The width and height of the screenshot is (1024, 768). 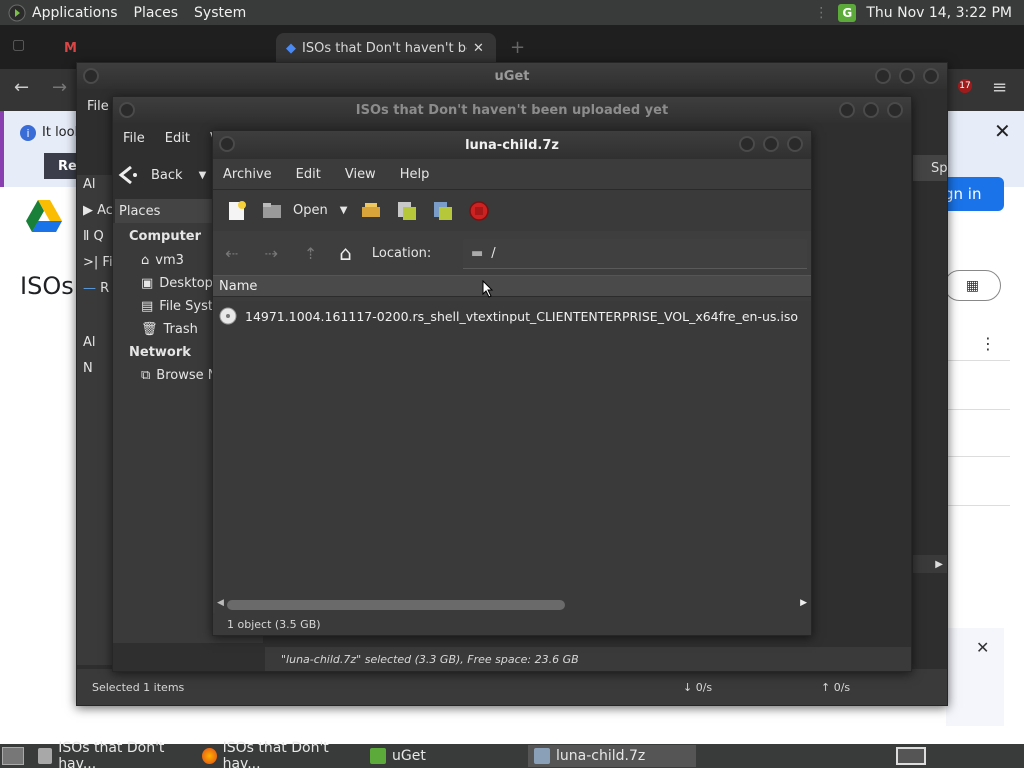 I want to click on menu-file: File, so click(x=134, y=138).